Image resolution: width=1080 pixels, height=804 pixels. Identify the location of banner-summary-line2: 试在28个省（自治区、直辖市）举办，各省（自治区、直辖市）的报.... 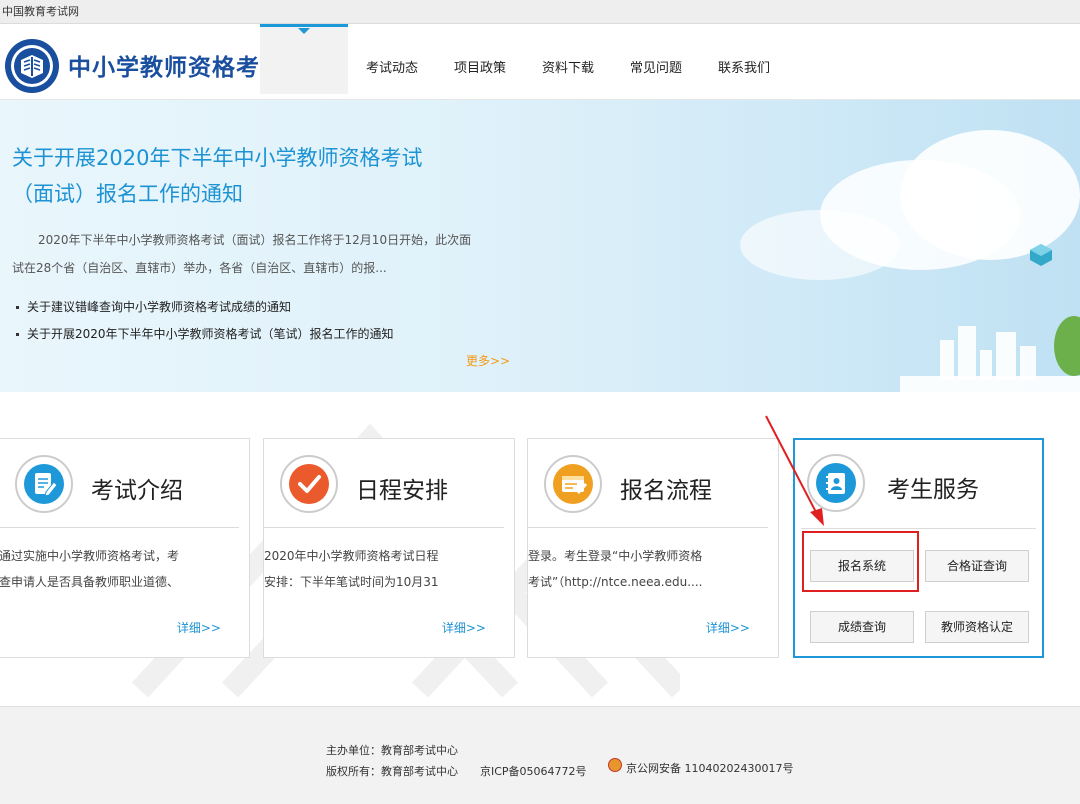
(199, 268).